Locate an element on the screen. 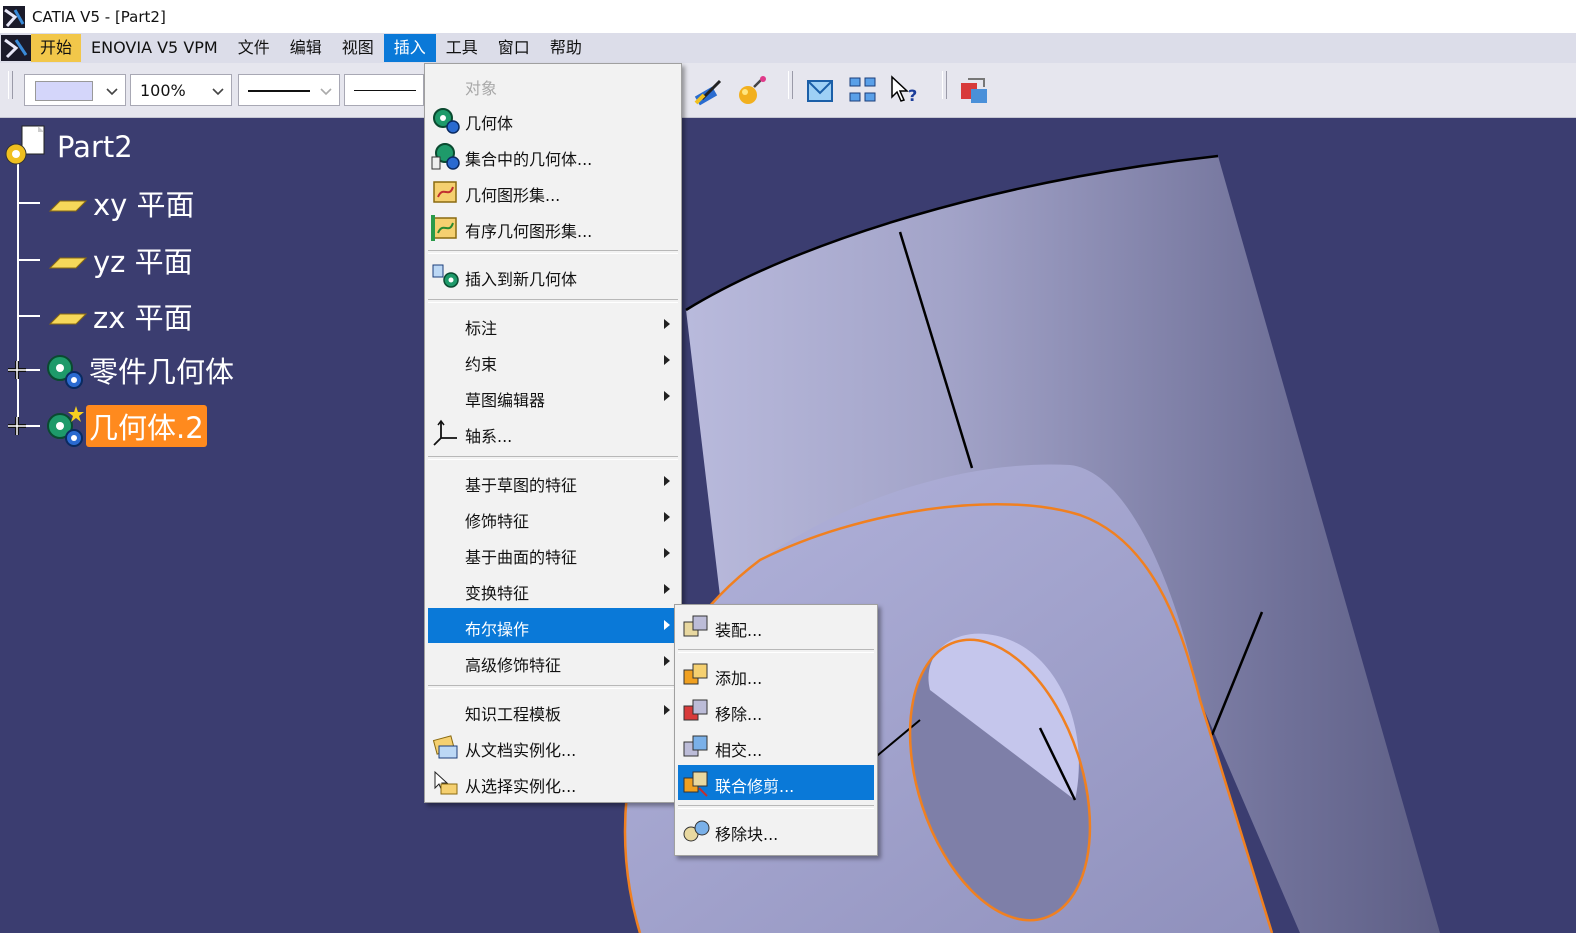 The width and height of the screenshot is (1576, 933). fill-color-combo is located at coordinates (75, 90).